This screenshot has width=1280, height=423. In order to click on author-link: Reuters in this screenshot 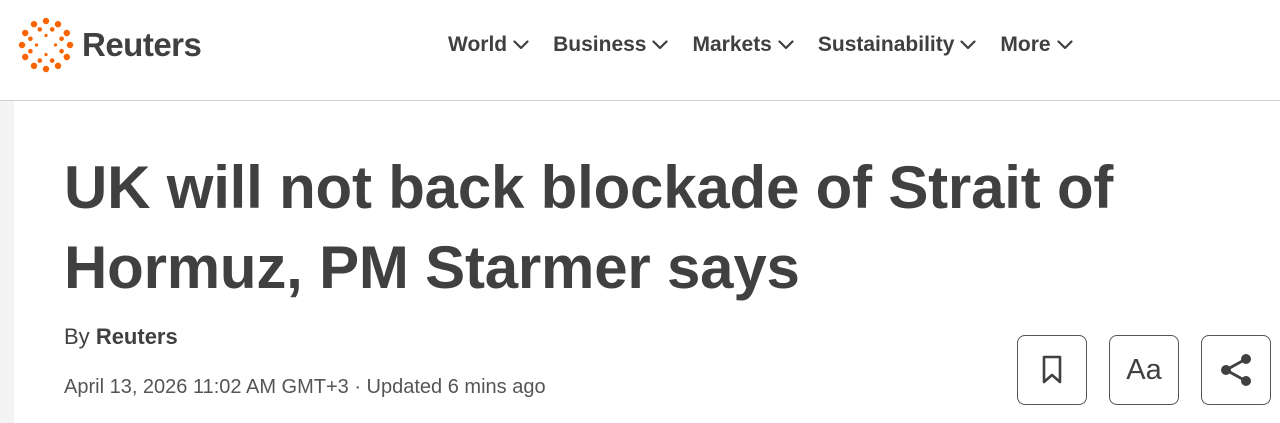, I will do `click(137, 336)`.